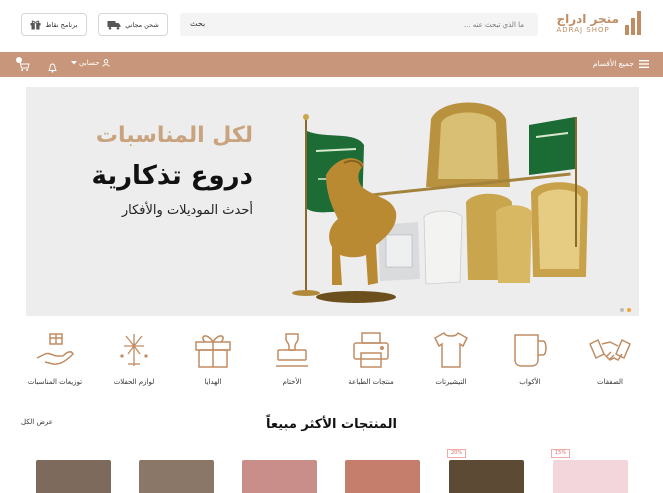 The height and width of the screenshot is (493, 663). I want to click on category-label: توزيعات المناسبات, so click(55, 382).